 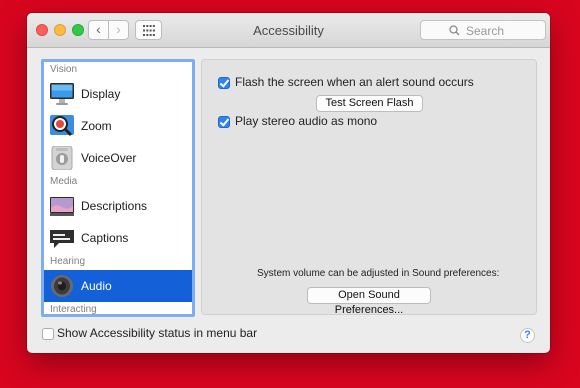 I want to click on sidebar-item-voiceover: VoiceOver, so click(x=118, y=158).